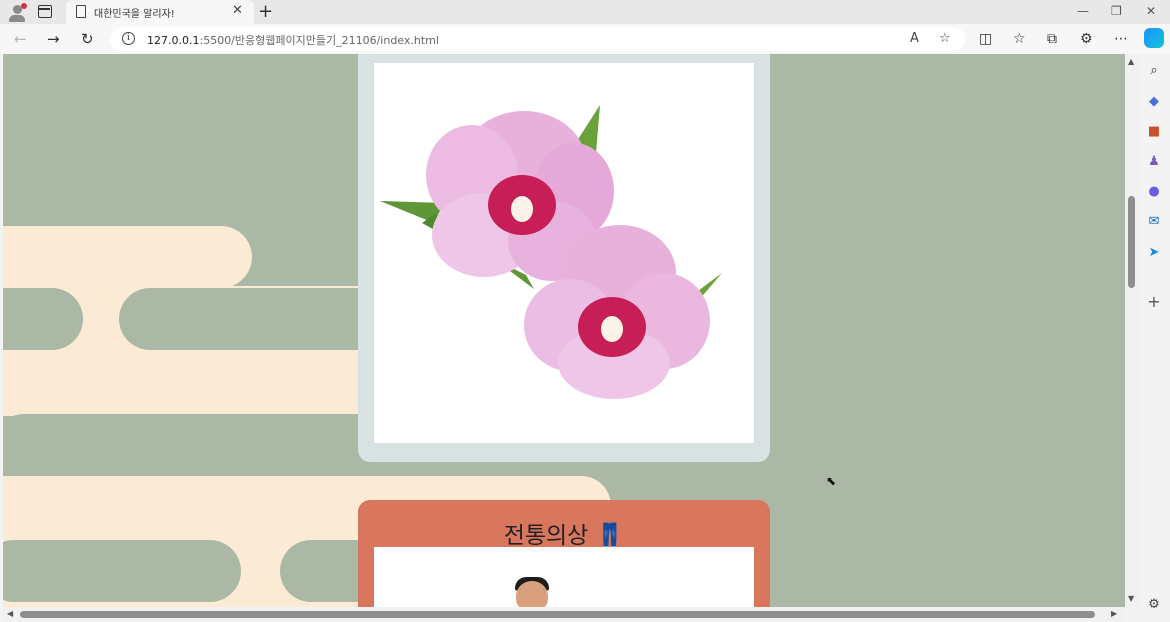 Image resolution: width=1170 pixels, height=622 pixels. Describe the element at coordinates (1154, 102) in the screenshot. I see `shopping-tag-icon: ◆` at that location.